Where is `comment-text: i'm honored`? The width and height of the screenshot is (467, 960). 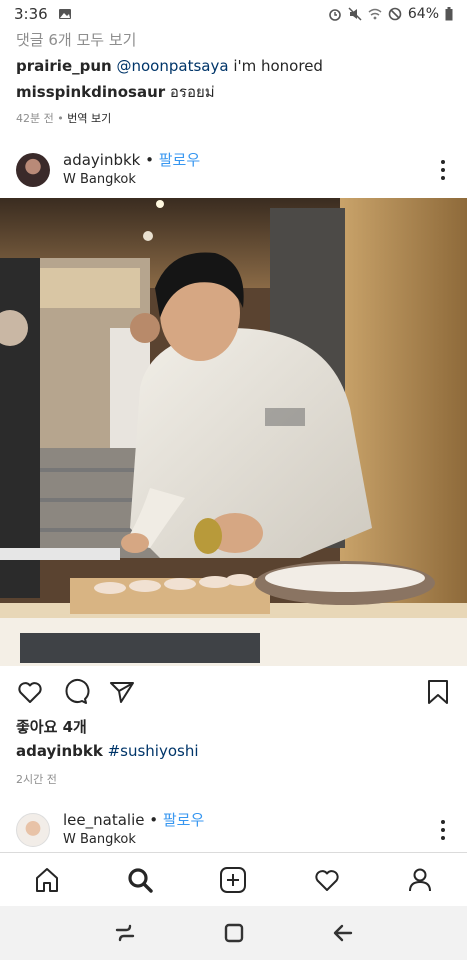
comment-text: i'm honored is located at coordinates (275, 66).